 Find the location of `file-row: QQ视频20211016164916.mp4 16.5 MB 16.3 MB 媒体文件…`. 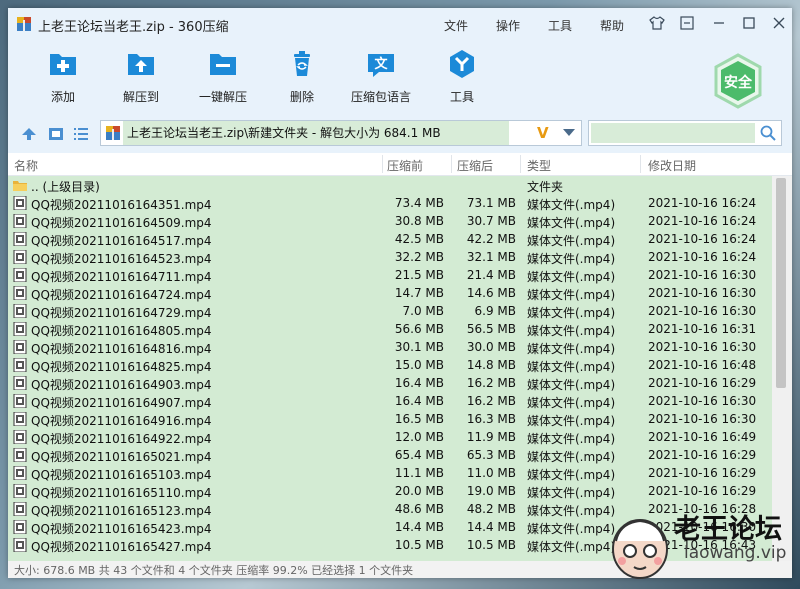

file-row: QQ视频20211016164916.mp4 16.5 MB 16.3 MB 媒体文件… is located at coordinates (390, 419).